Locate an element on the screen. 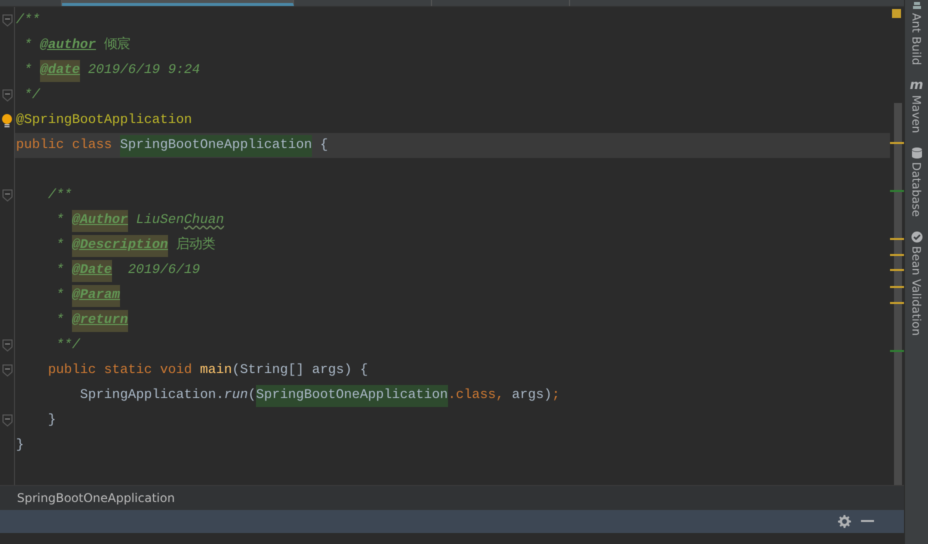 This screenshot has height=544, width=928. tool-window-button: Database is located at coordinates (917, 182).